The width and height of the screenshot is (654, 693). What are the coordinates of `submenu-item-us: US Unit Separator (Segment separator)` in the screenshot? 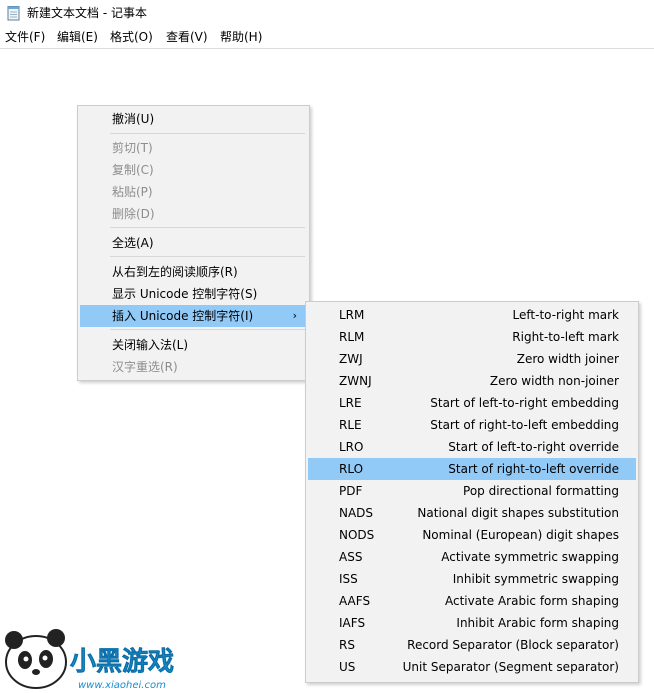 It's located at (472, 667).